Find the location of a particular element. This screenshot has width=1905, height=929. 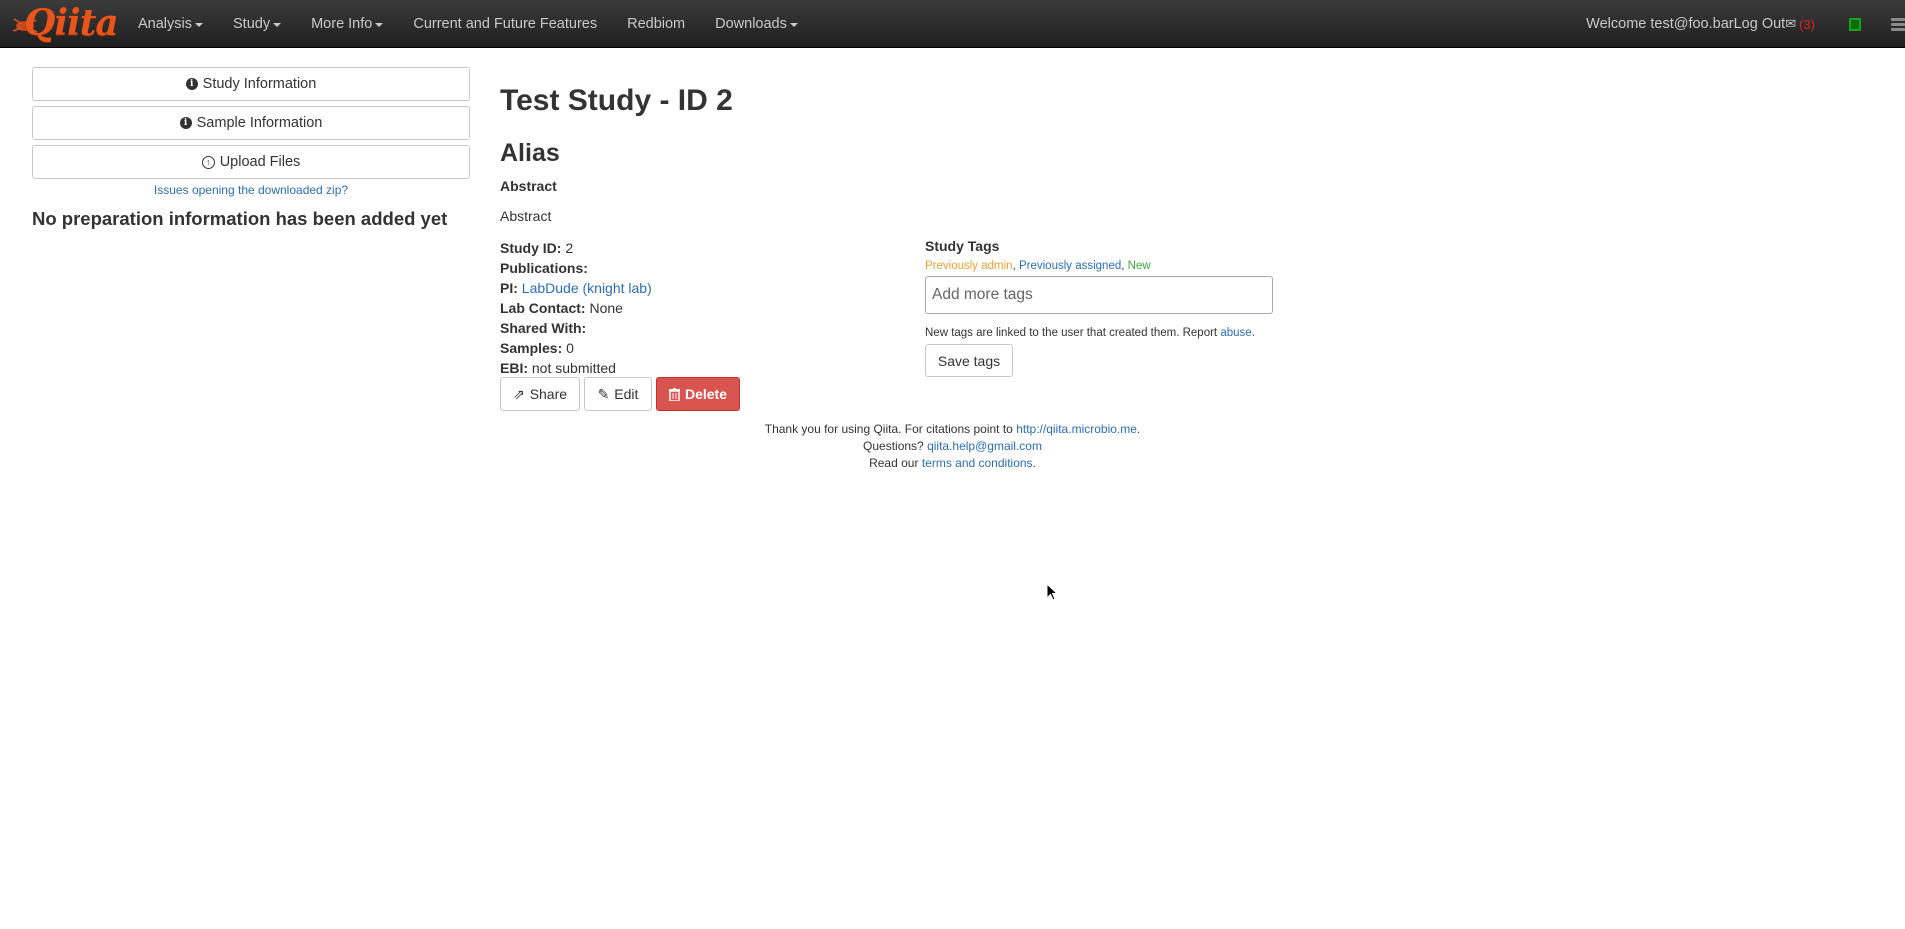

qiita-logo: Qiita is located at coordinates (62, 24).